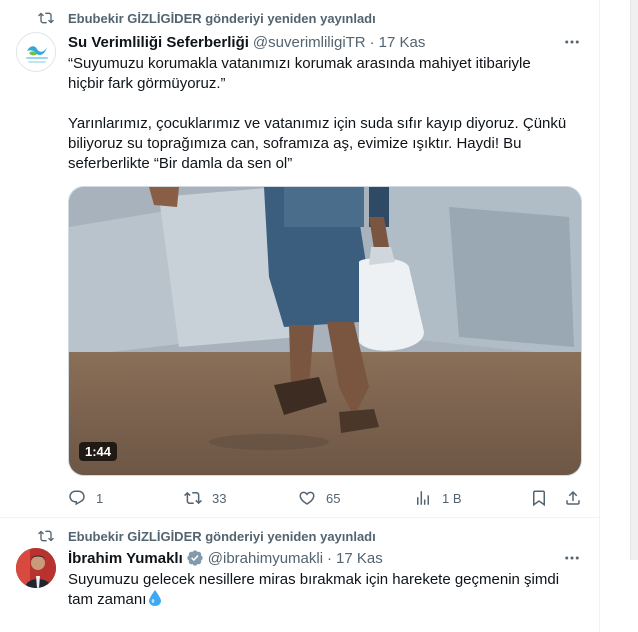 This screenshot has width=638, height=632. I want to click on bookmark-button, so click(539, 498).